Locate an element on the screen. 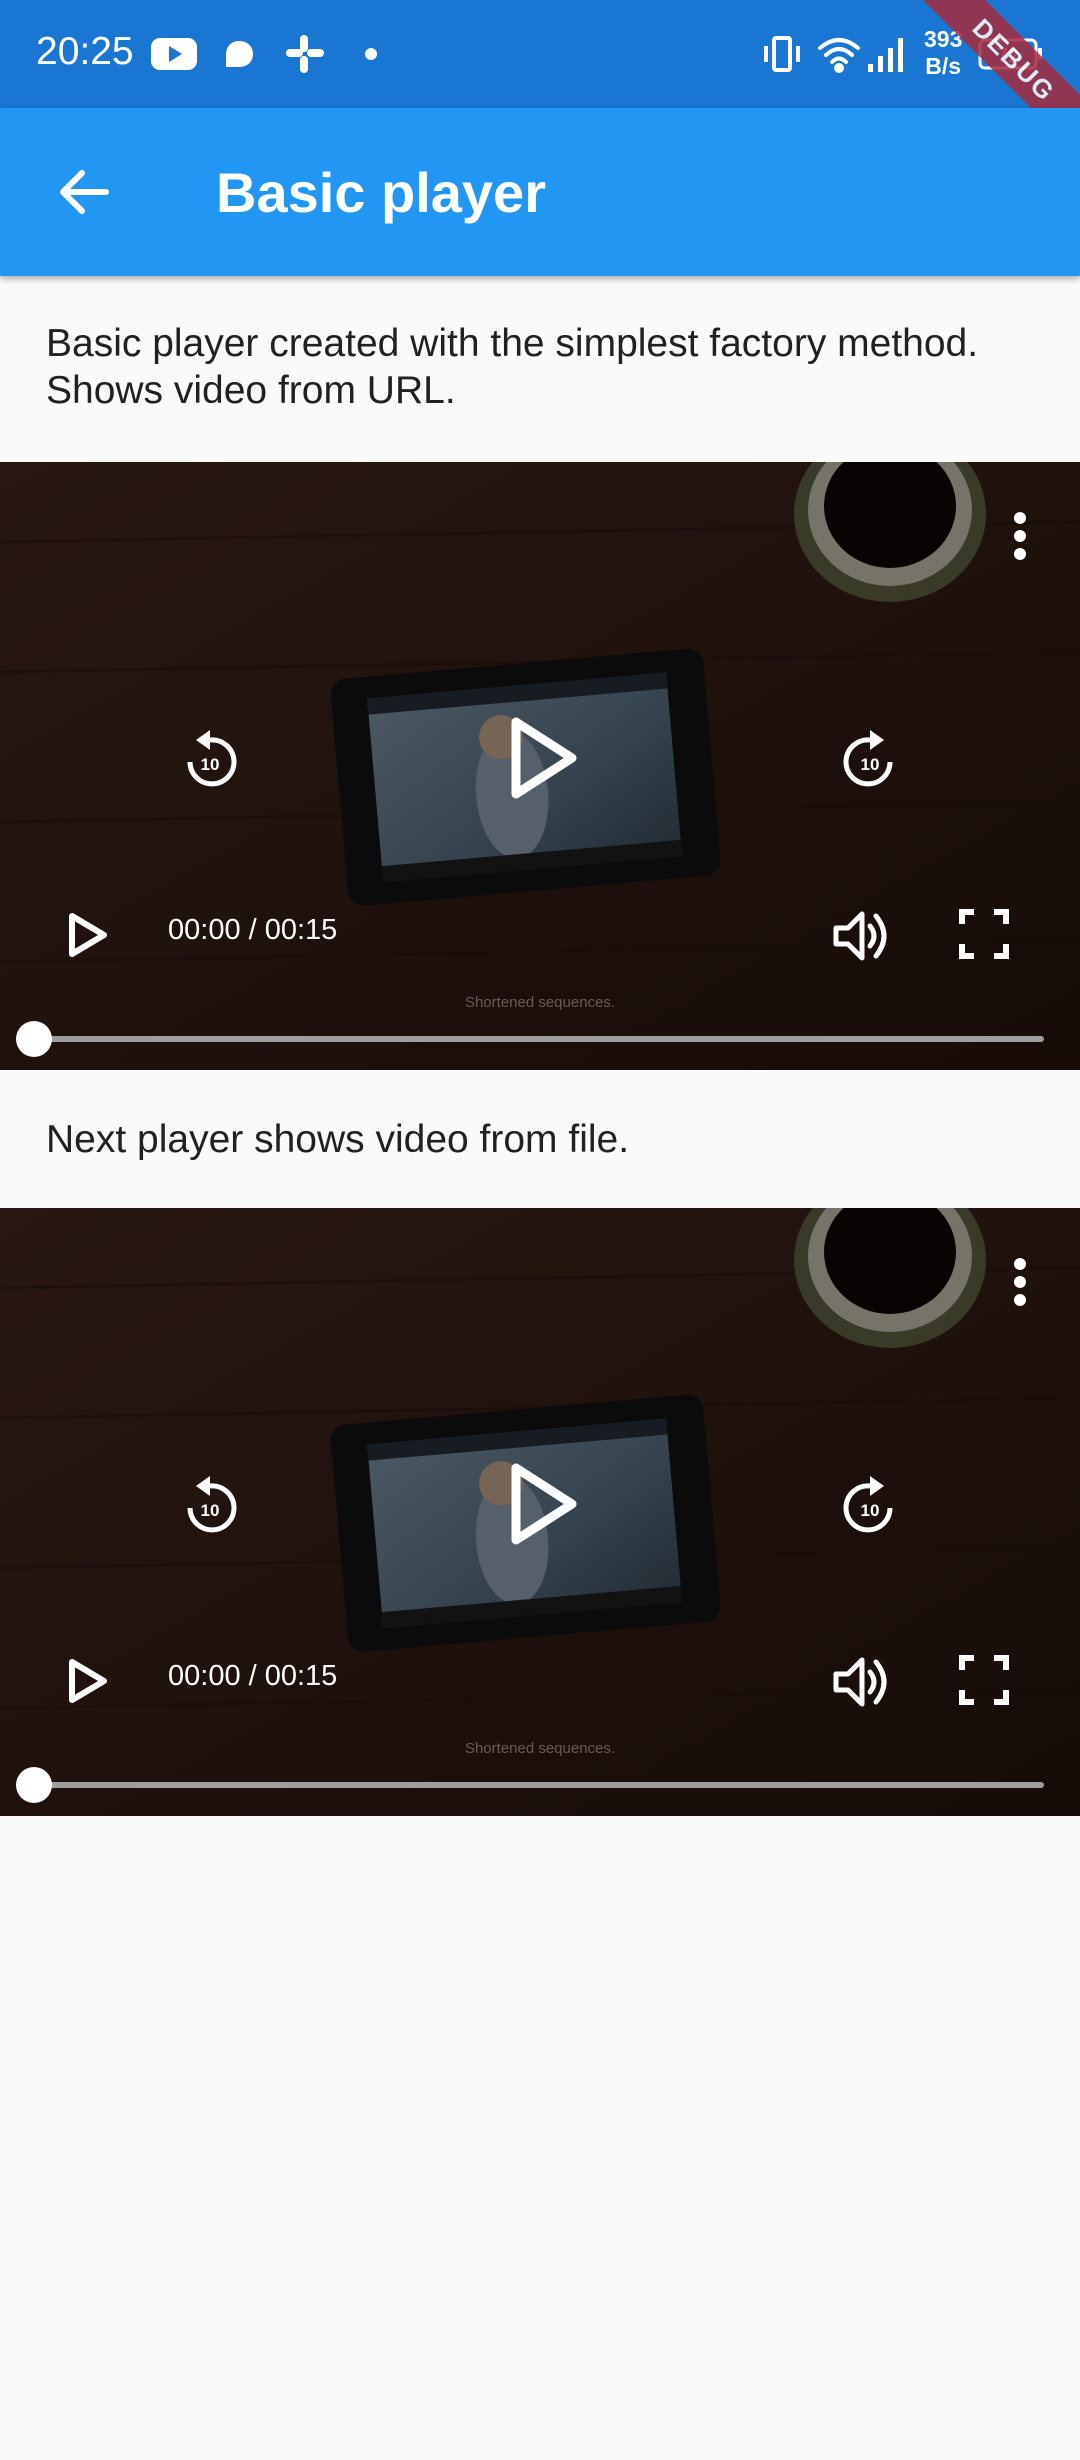 The width and height of the screenshot is (1080, 2460). back-button is located at coordinates (84, 192).